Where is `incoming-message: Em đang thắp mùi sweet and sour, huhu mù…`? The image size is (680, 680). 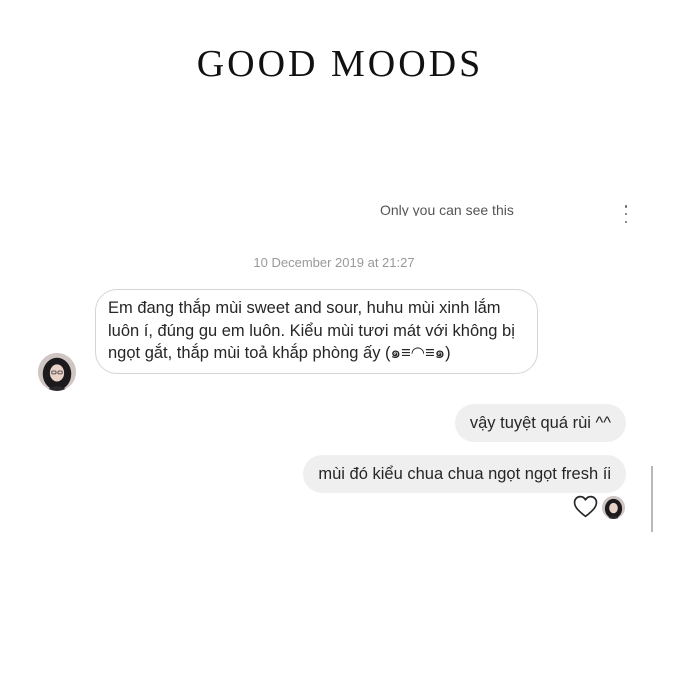 incoming-message: Em đang thắp mùi sweet and sour, huhu mù… is located at coordinates (316, 331).